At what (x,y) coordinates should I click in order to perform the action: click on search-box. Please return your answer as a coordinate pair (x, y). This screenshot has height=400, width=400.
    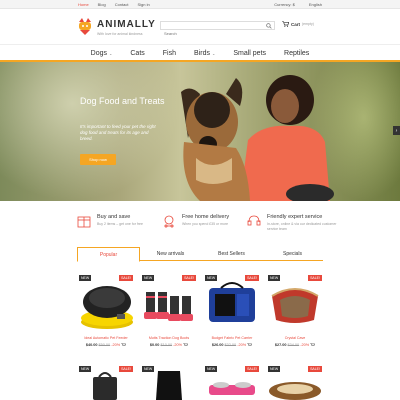
    Looking at the image, I should click on (217, 29).